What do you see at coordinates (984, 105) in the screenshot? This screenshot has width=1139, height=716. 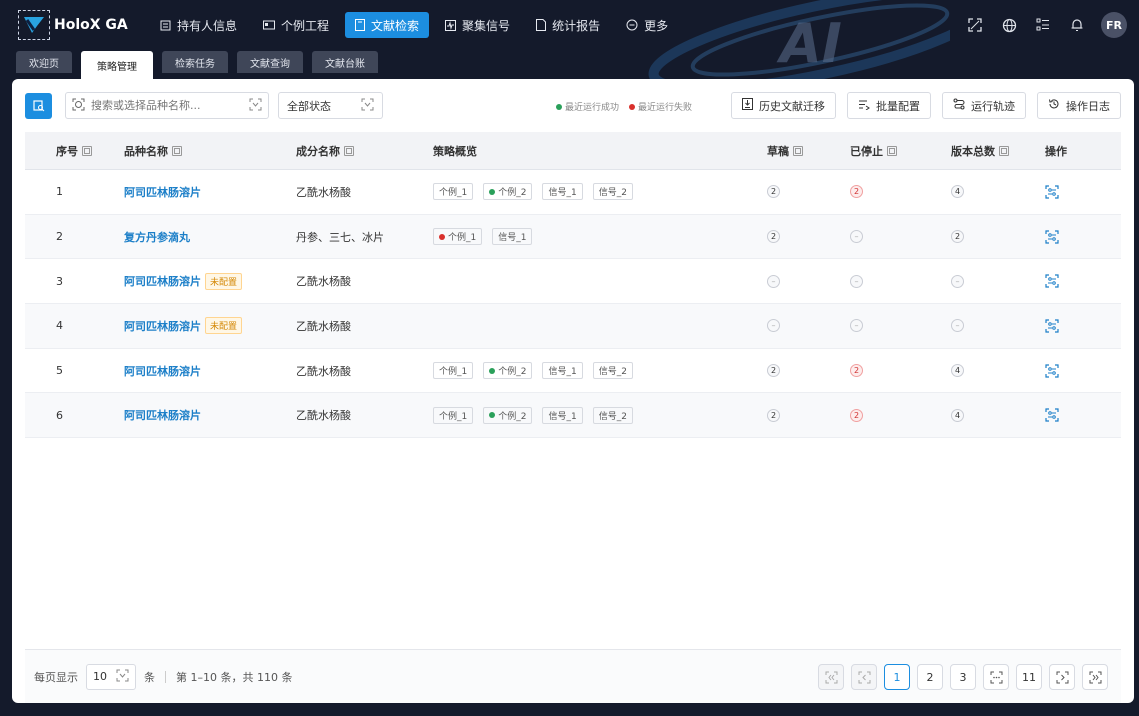 I see `run-trace-button: 运行轨迹` at bounding box center [984, 105].